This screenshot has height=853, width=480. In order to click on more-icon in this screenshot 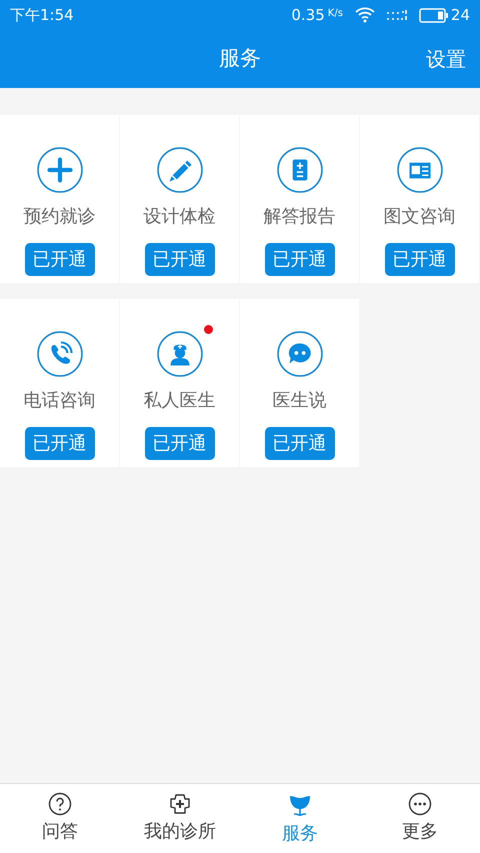, I will do `click(420, 804)`.